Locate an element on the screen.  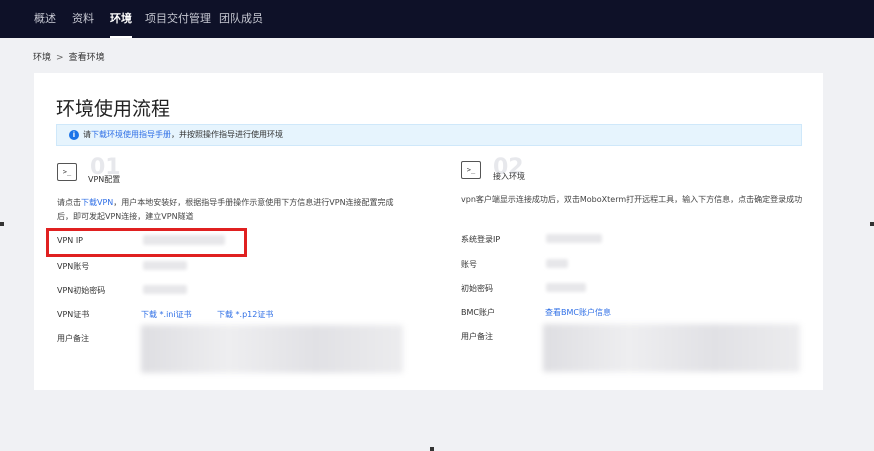
breadcrumb: 环境 > 查看环境 is located at coordinates (69, 56).